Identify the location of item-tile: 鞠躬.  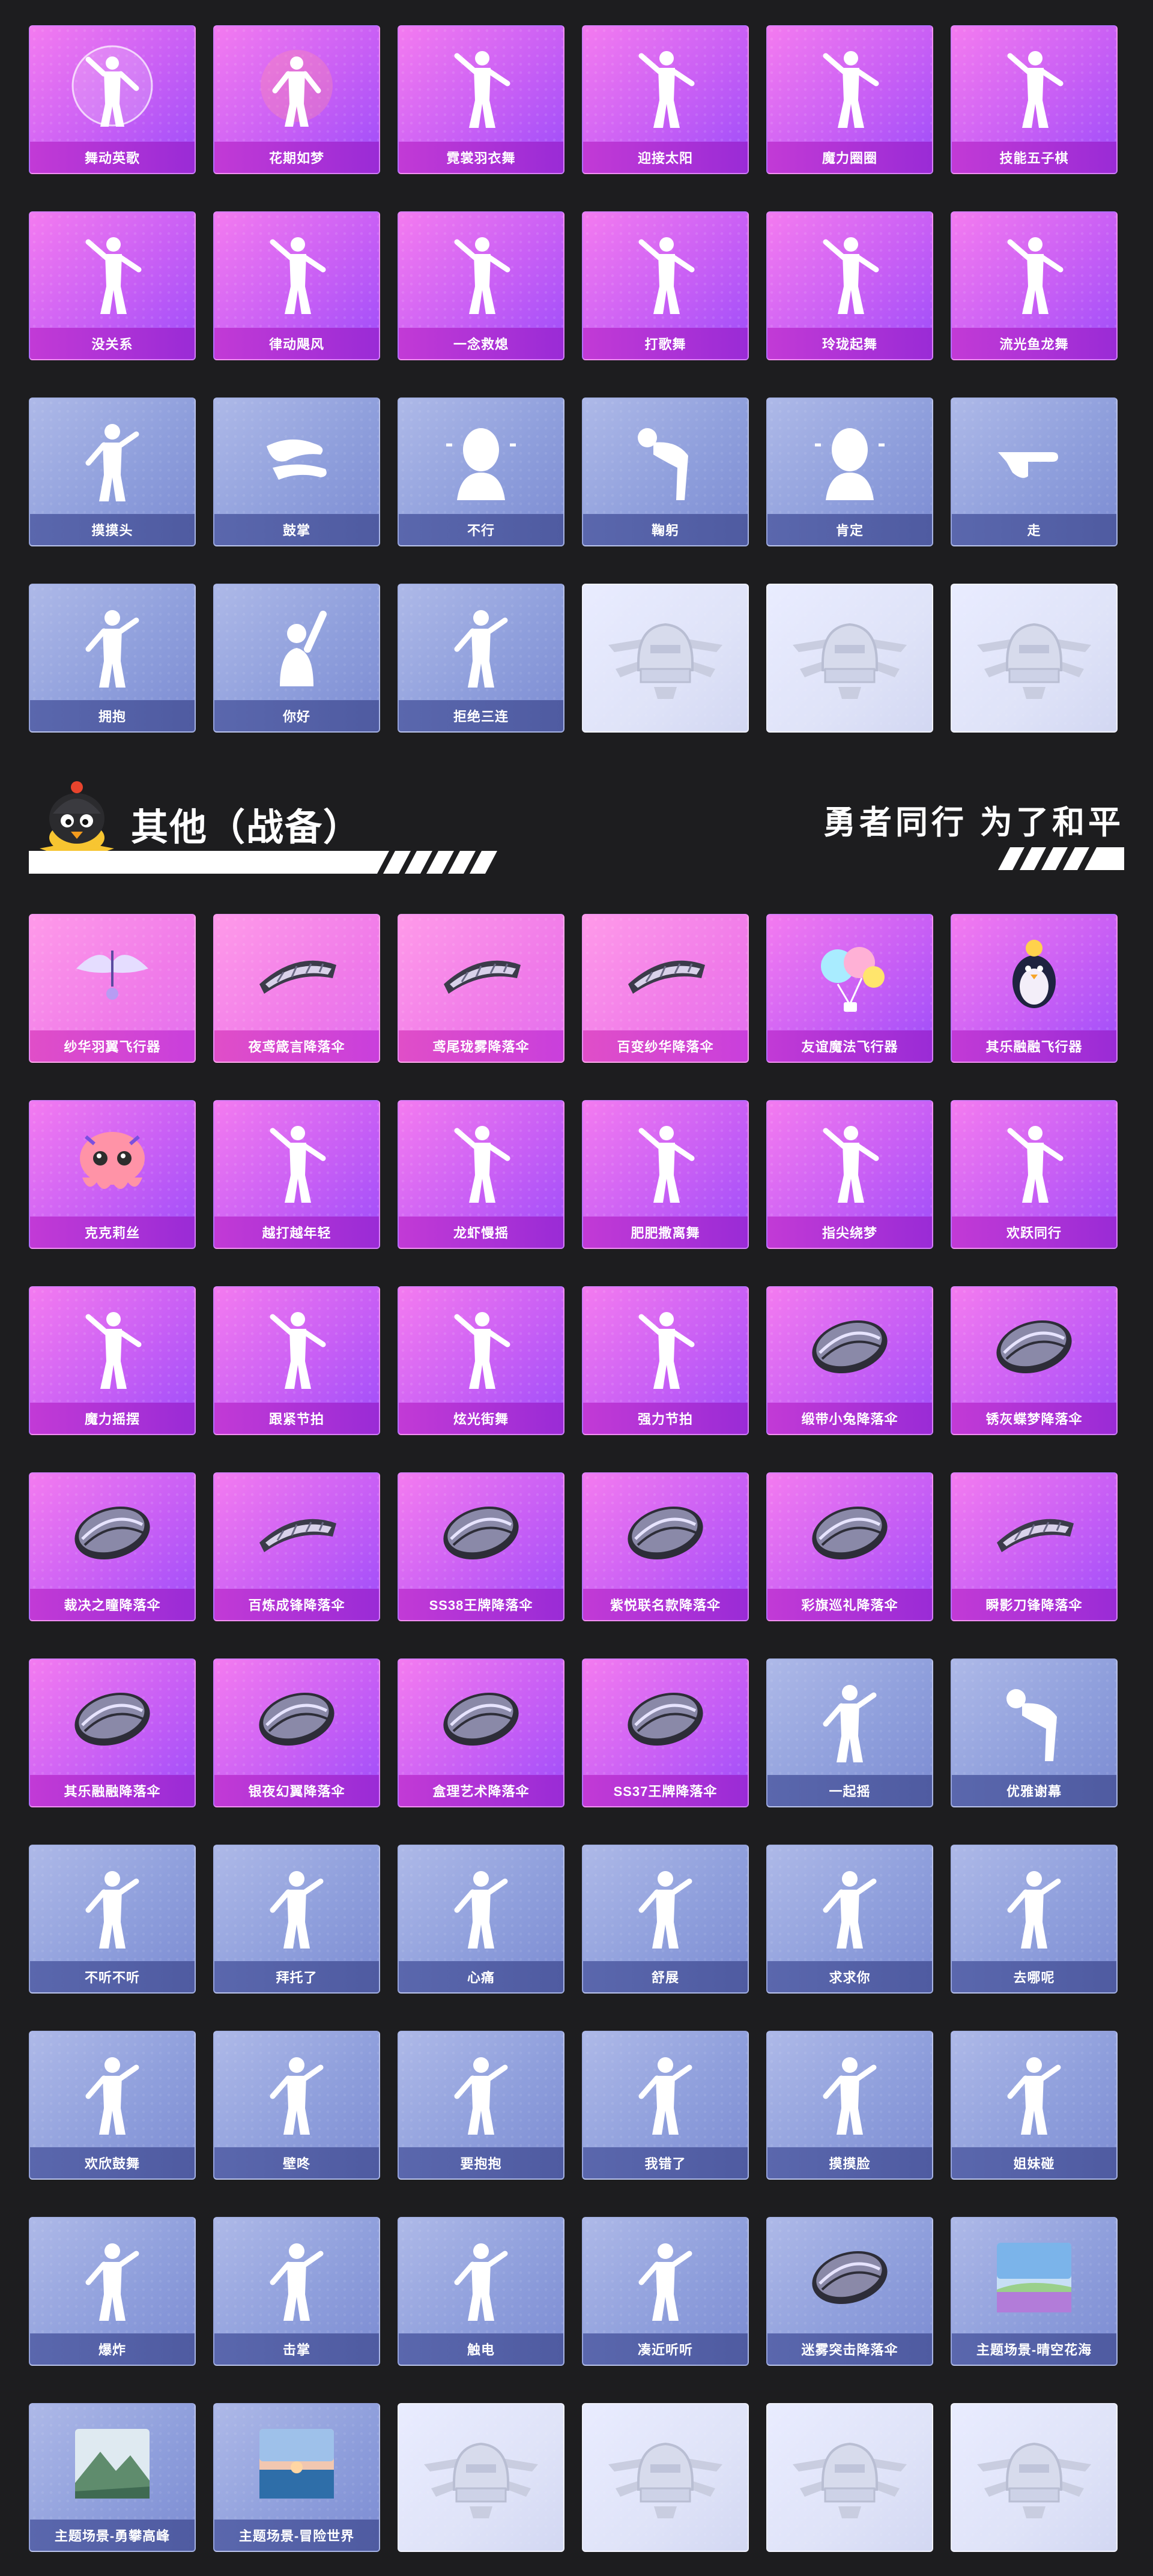
(665, 472).